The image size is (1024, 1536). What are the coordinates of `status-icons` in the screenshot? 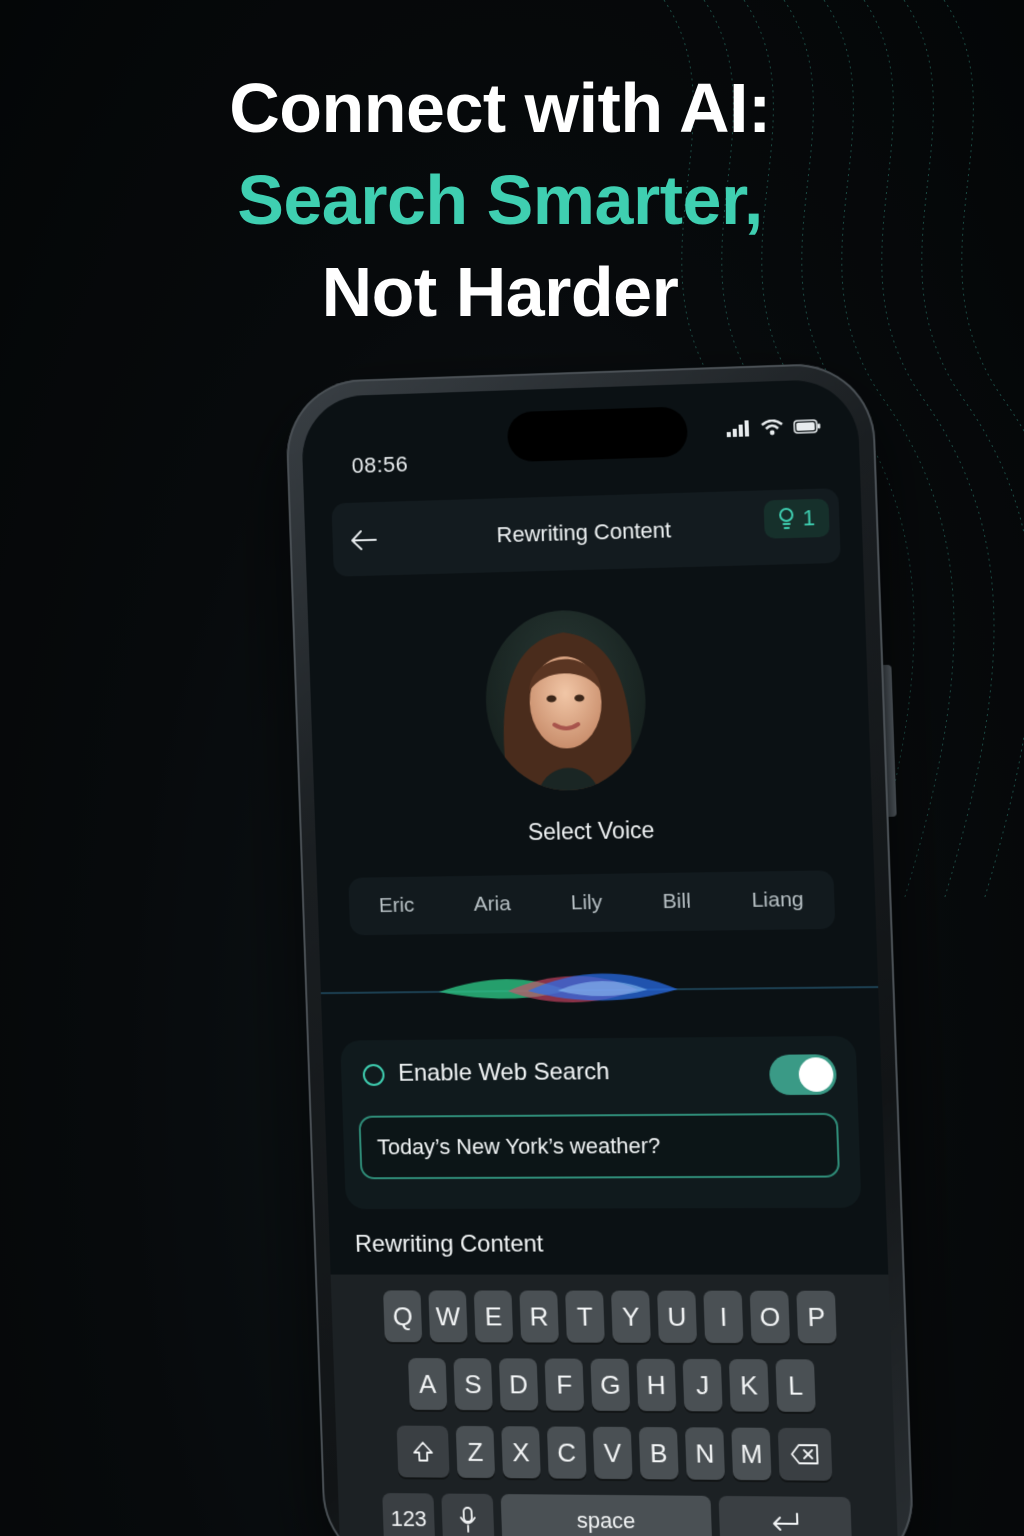 It's located at (774, 428).